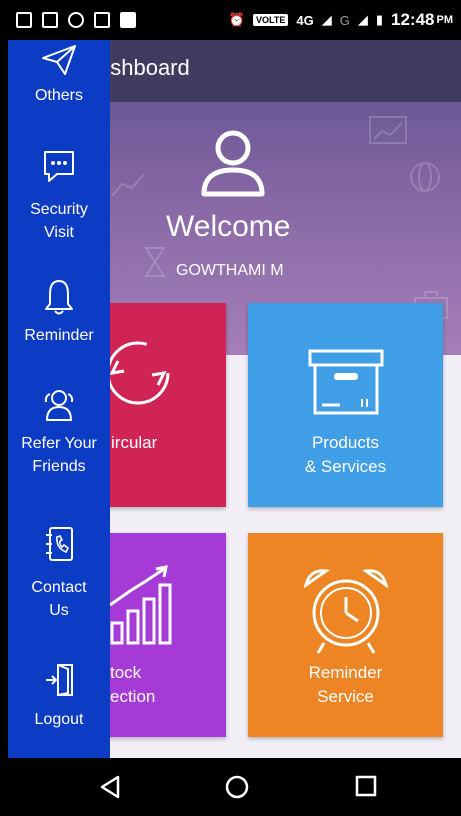 This screenshot has height=816, width=461. I want to click on drawer-item-security-label-line2: Visit, so click(59, 232).